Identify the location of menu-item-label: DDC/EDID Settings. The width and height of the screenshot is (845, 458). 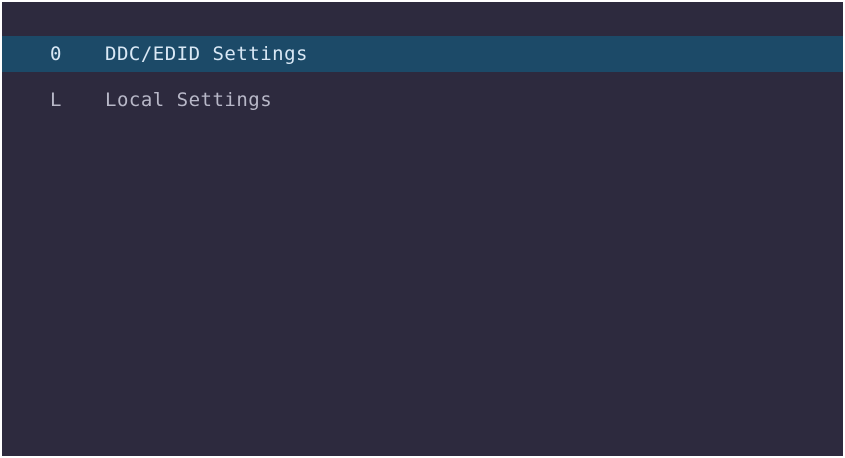
(206, 54).